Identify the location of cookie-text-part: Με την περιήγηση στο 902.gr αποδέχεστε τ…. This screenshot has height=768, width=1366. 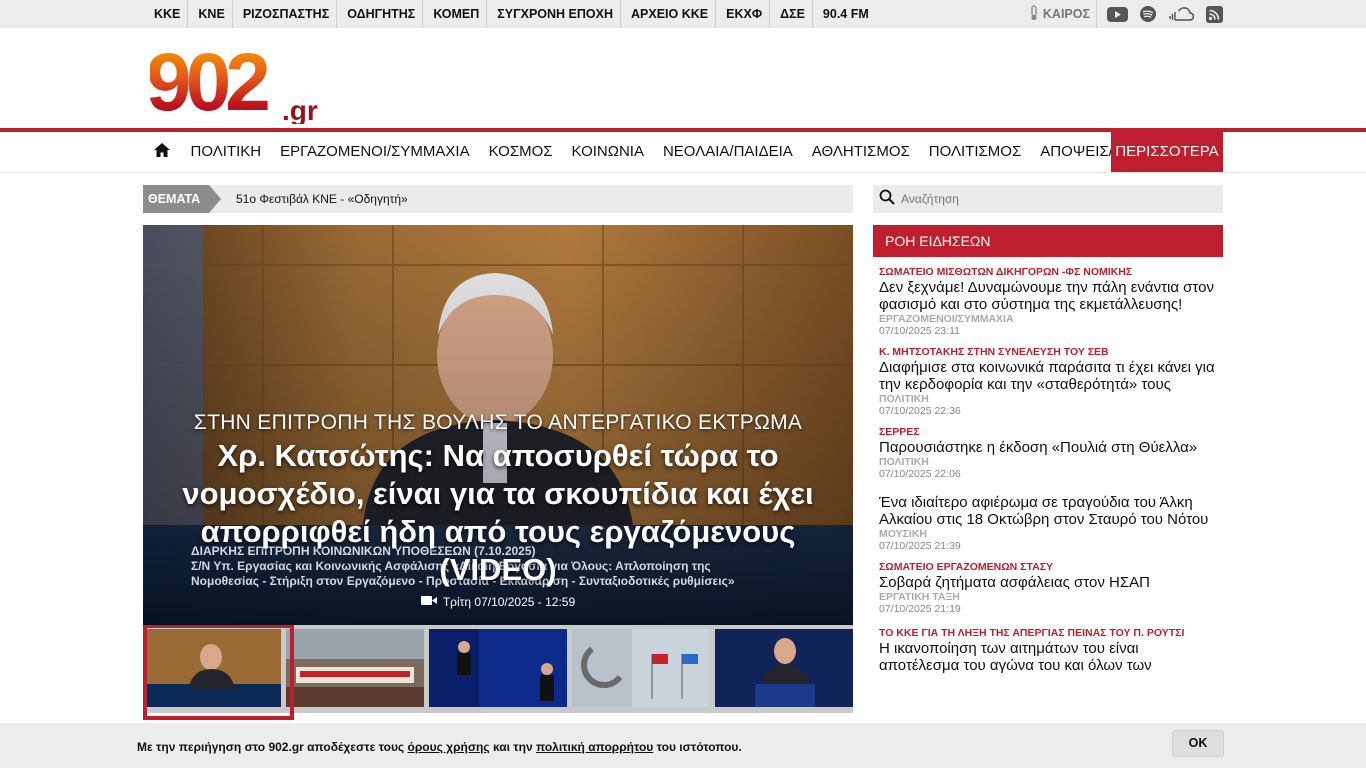
(272, 747).